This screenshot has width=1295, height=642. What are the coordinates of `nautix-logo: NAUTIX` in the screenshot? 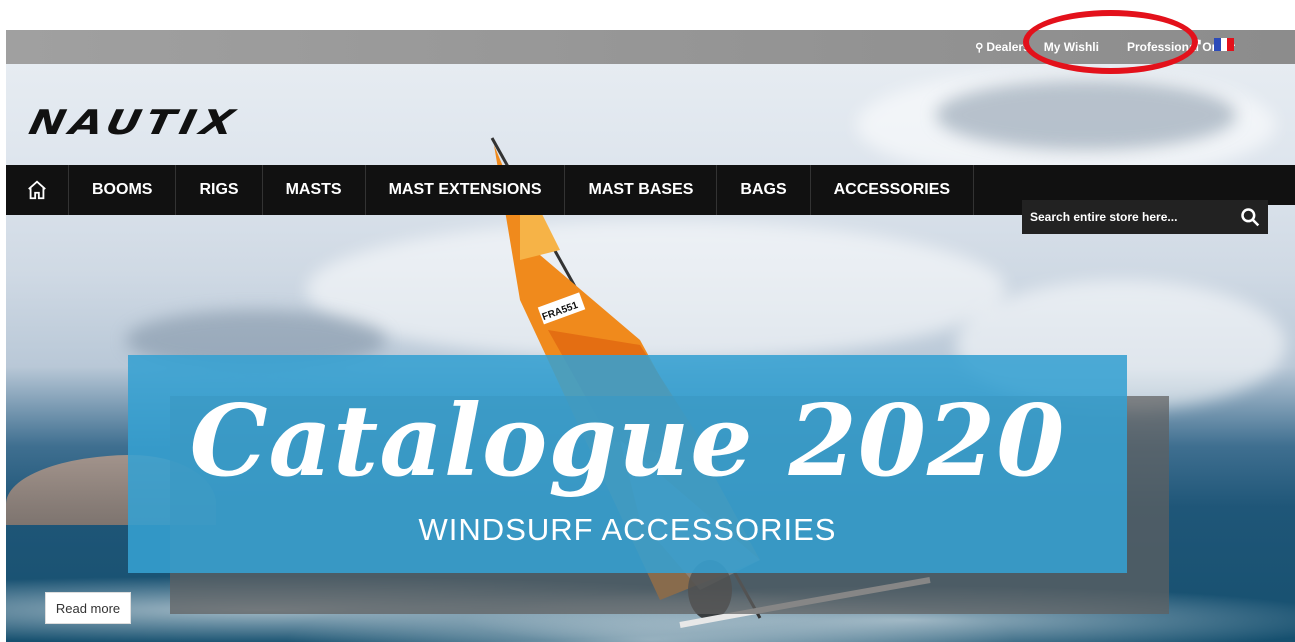 It's located at (133, 123).